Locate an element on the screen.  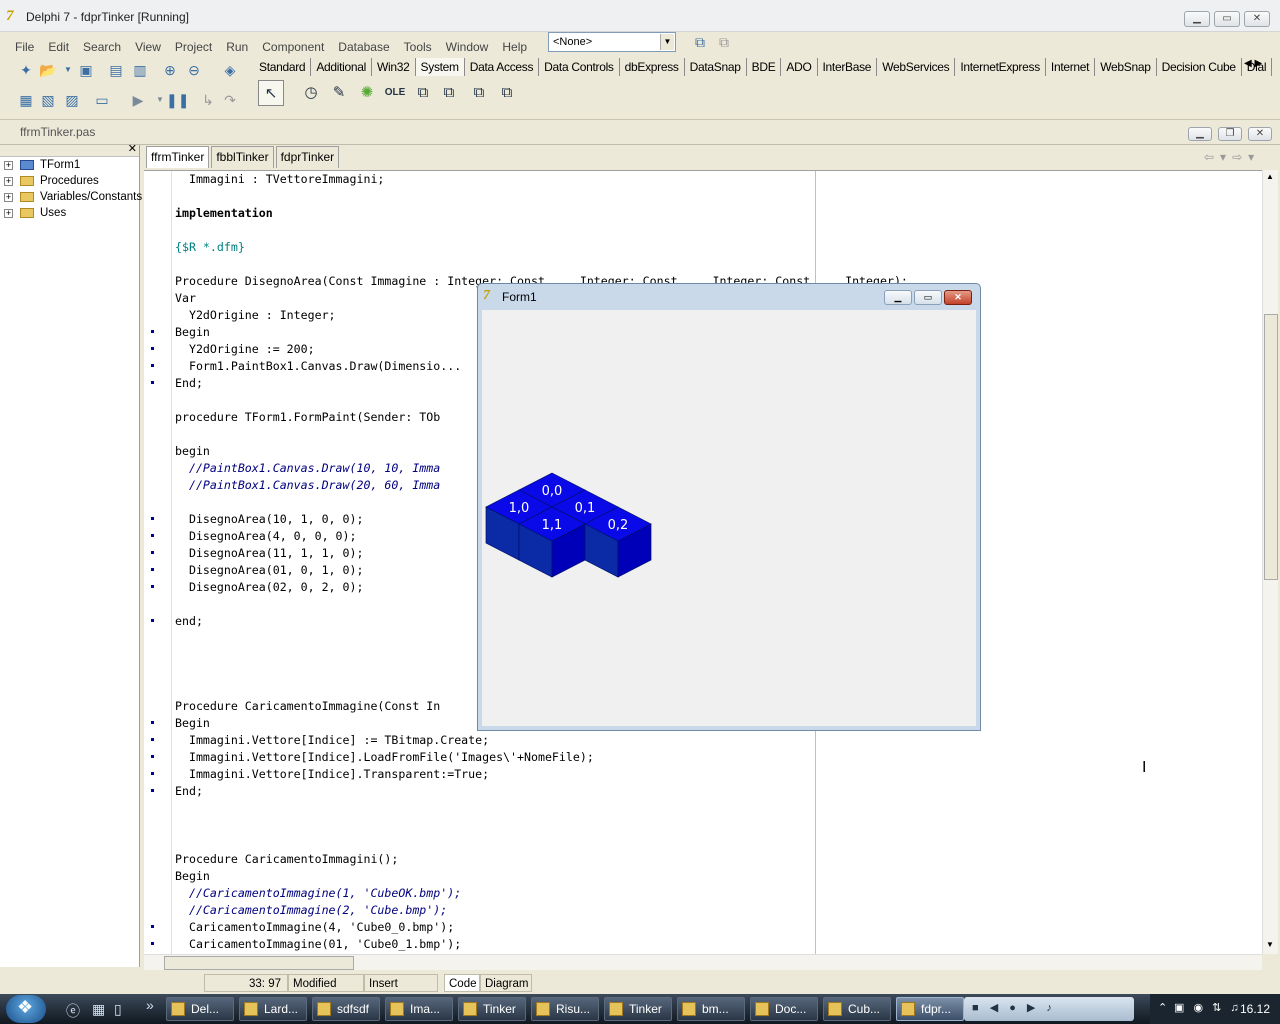
palette-tab-system: System is located at coordinates (440, 67).